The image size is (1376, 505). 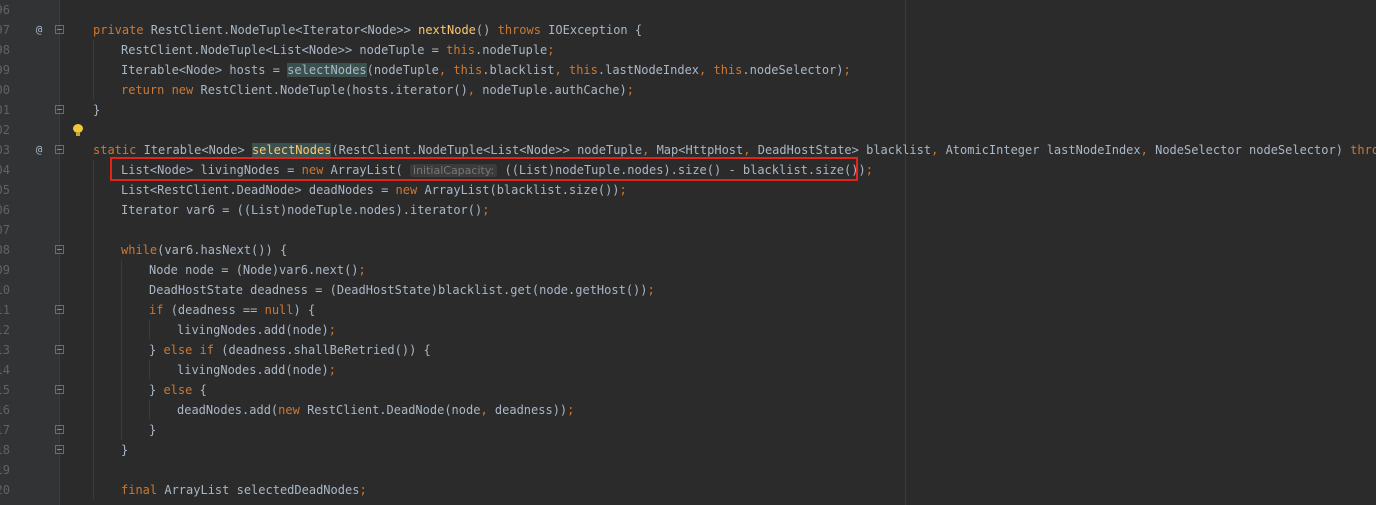 I want to click on code-line-15: 15 } else {, so click(x=688, y=390).